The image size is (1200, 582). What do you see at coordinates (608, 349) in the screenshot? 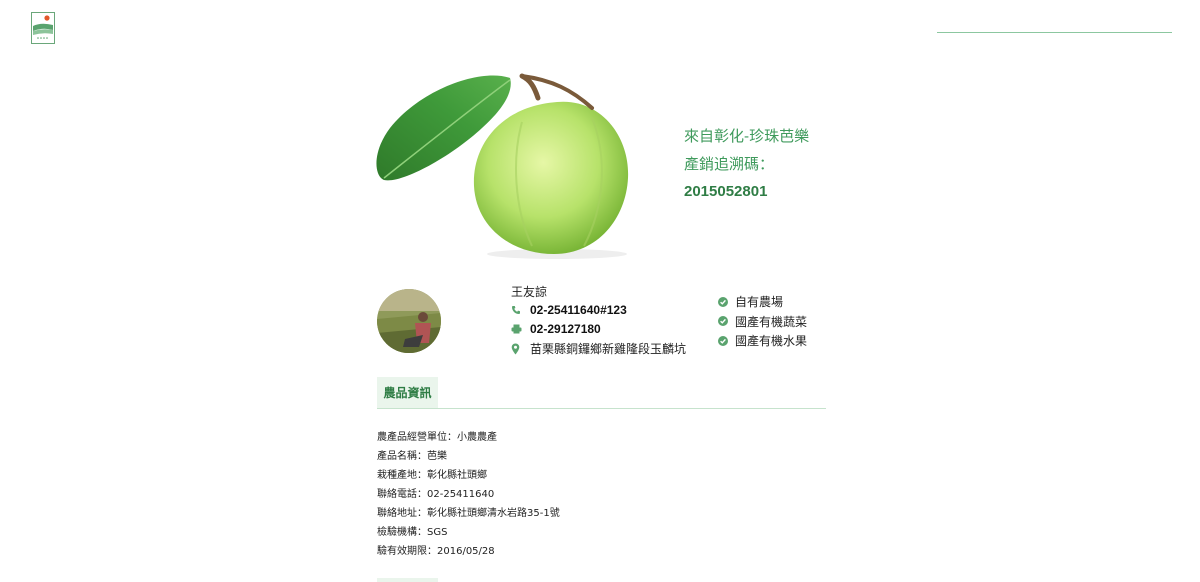
I see `farm-address: 苗栗縣銅鑼鄉新雞隆段玉麟坑` at bounding box center [608, 349].